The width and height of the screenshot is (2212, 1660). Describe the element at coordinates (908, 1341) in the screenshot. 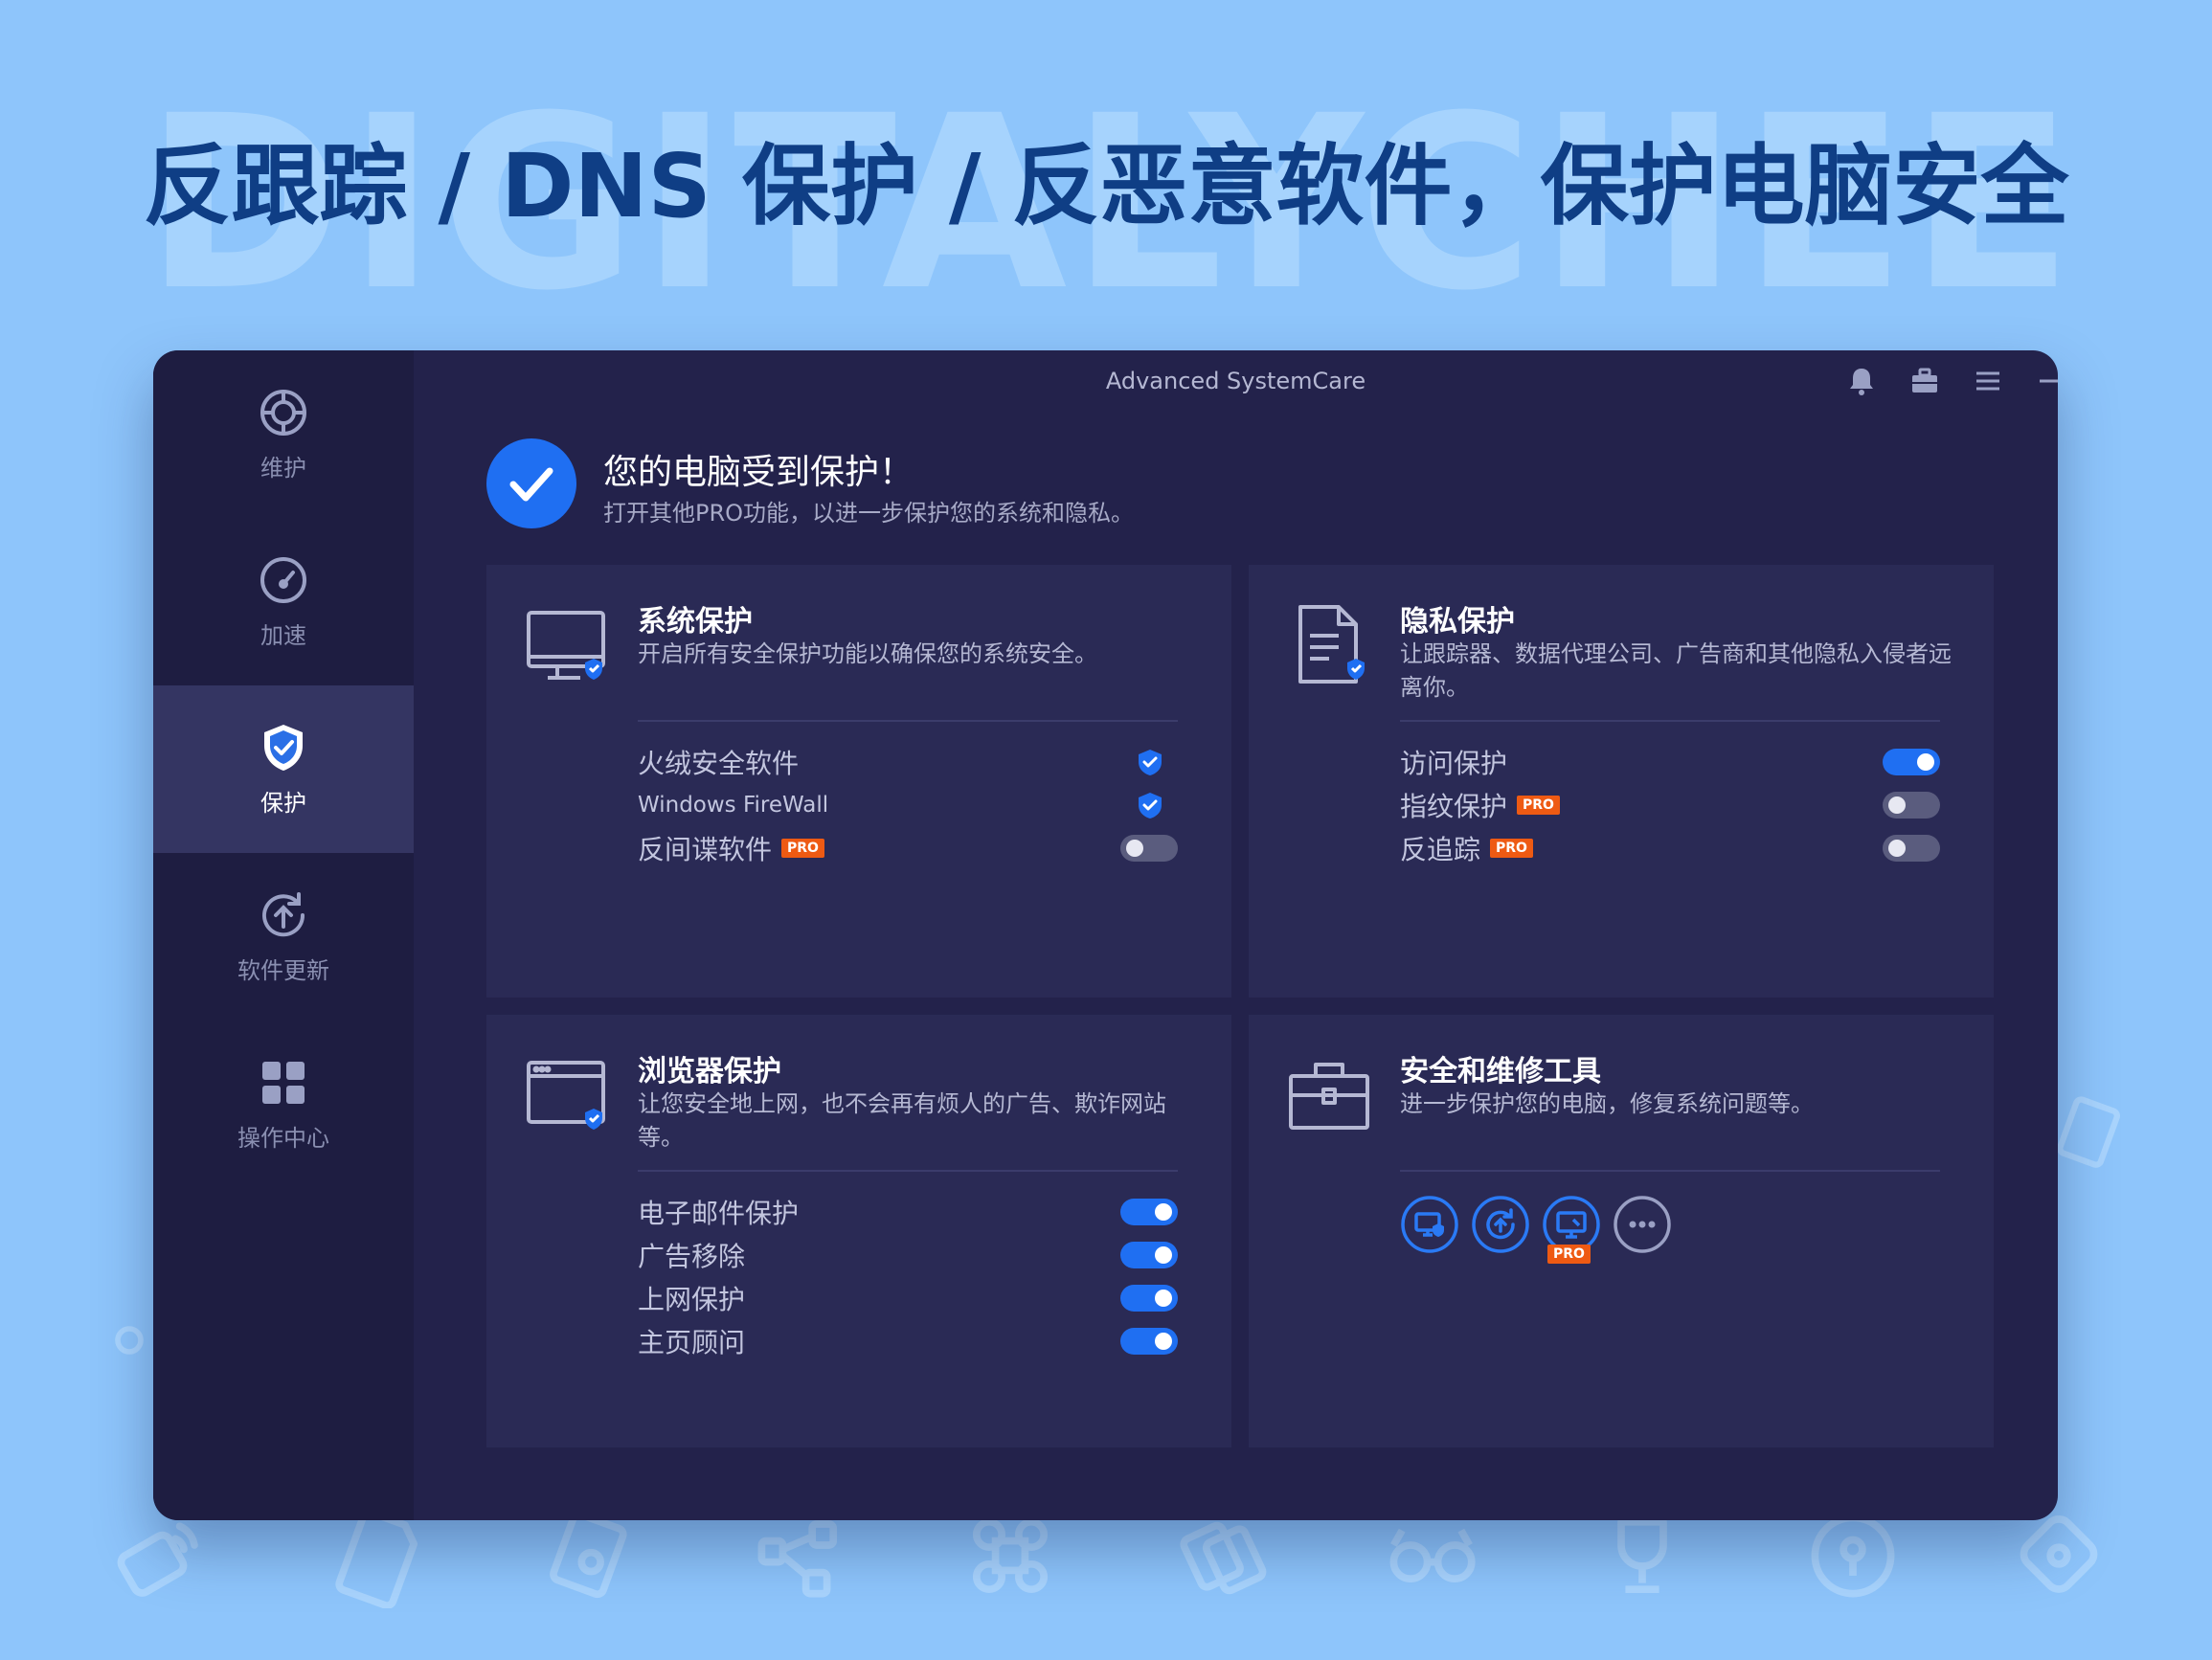

I see `list-item-homepage-advisor: 主页顾问` at that location.